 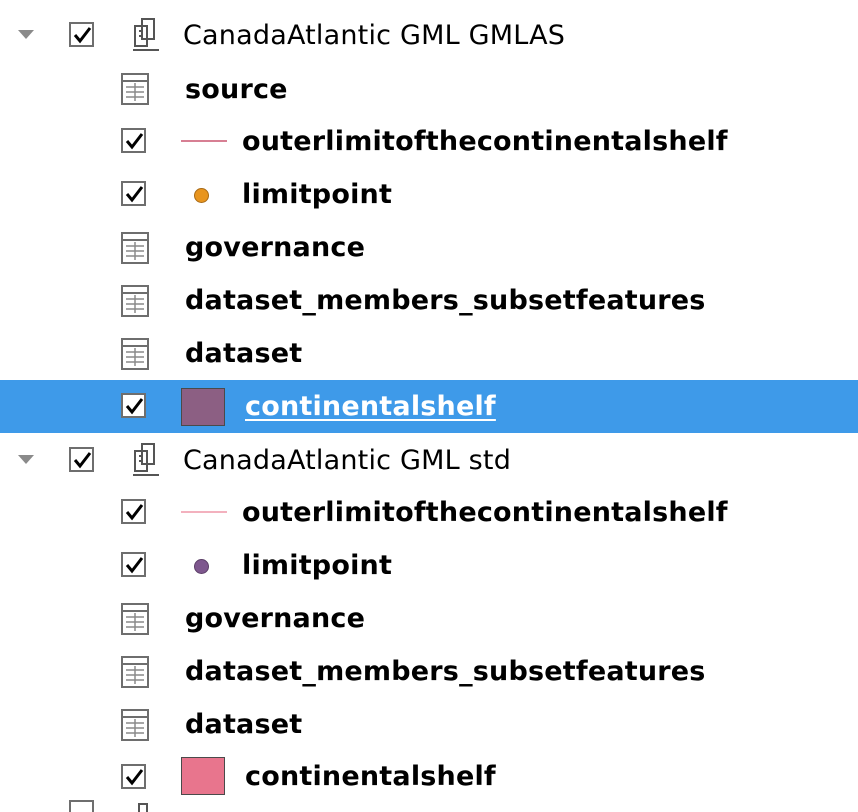 I want to click on layer-label: source, so click(x=236, y=89).